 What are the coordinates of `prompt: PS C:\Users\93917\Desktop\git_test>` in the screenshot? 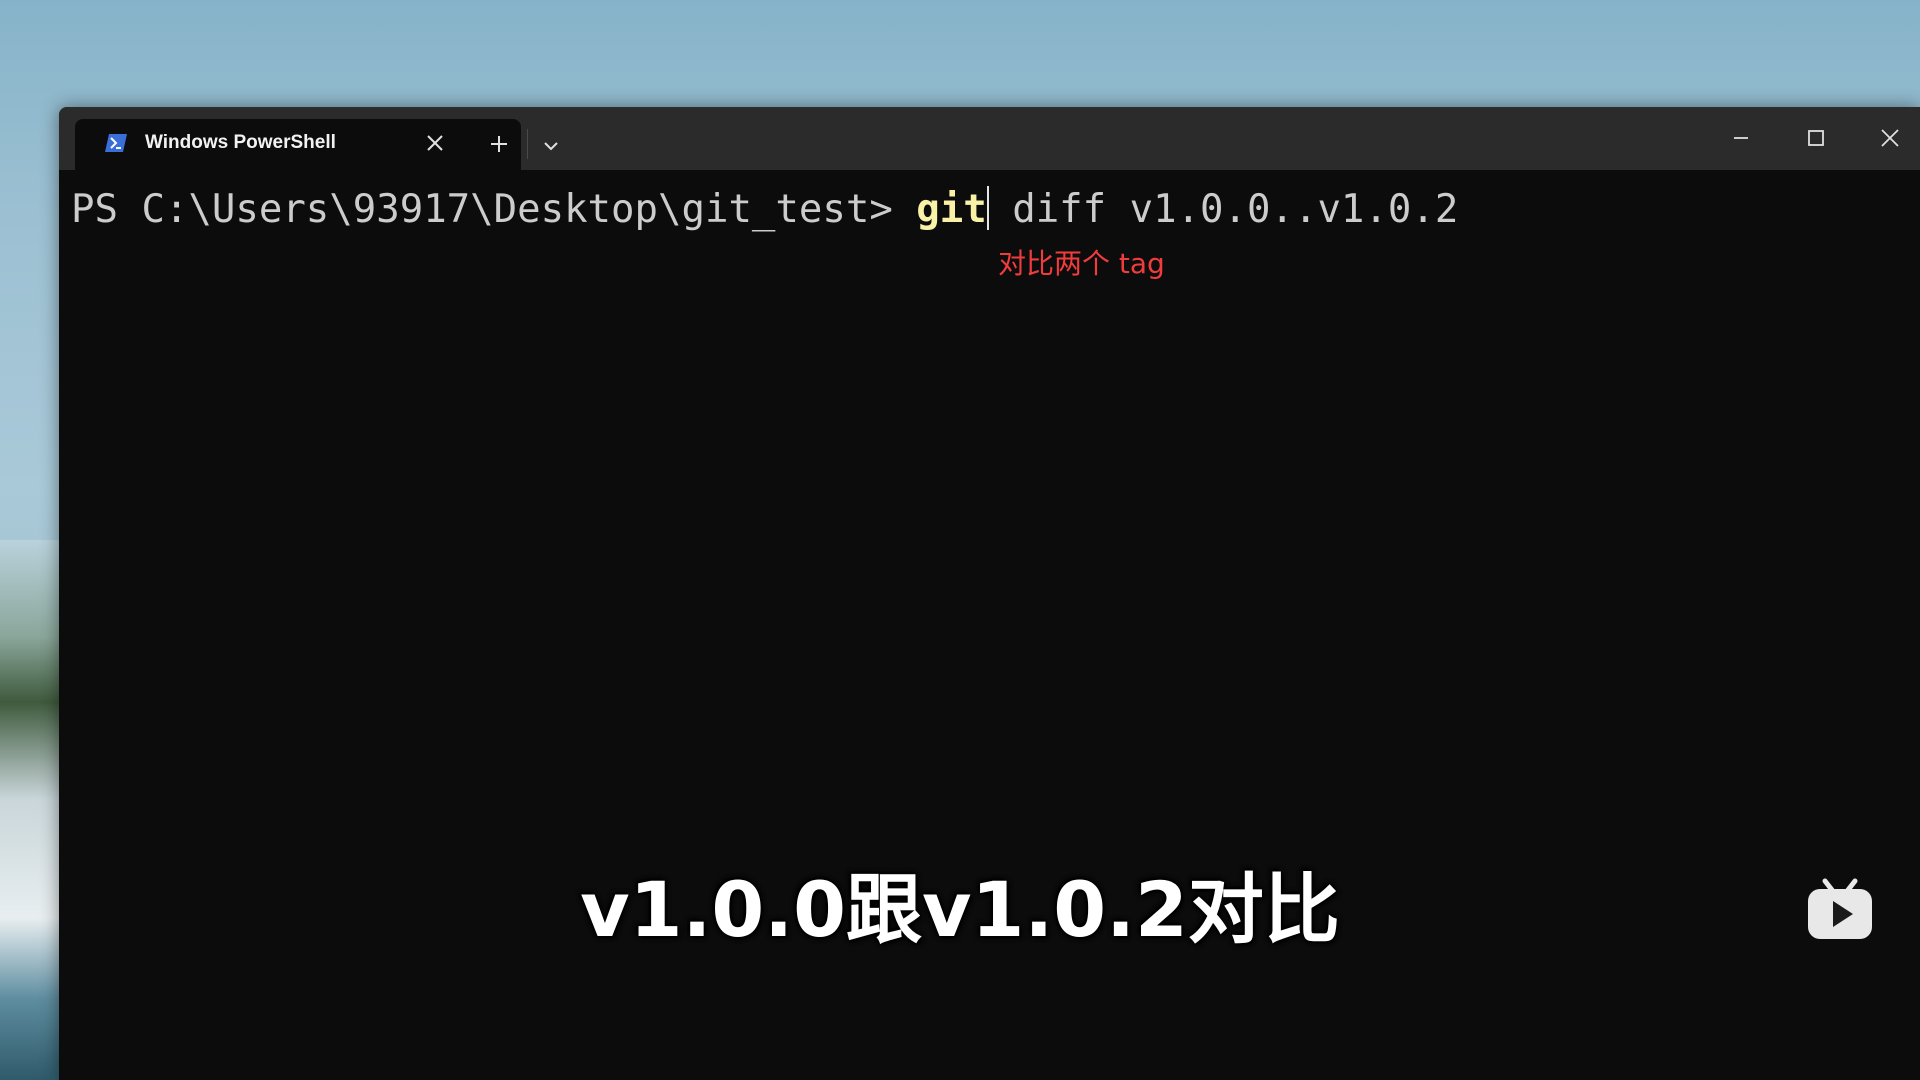 It's located at (494, 209).